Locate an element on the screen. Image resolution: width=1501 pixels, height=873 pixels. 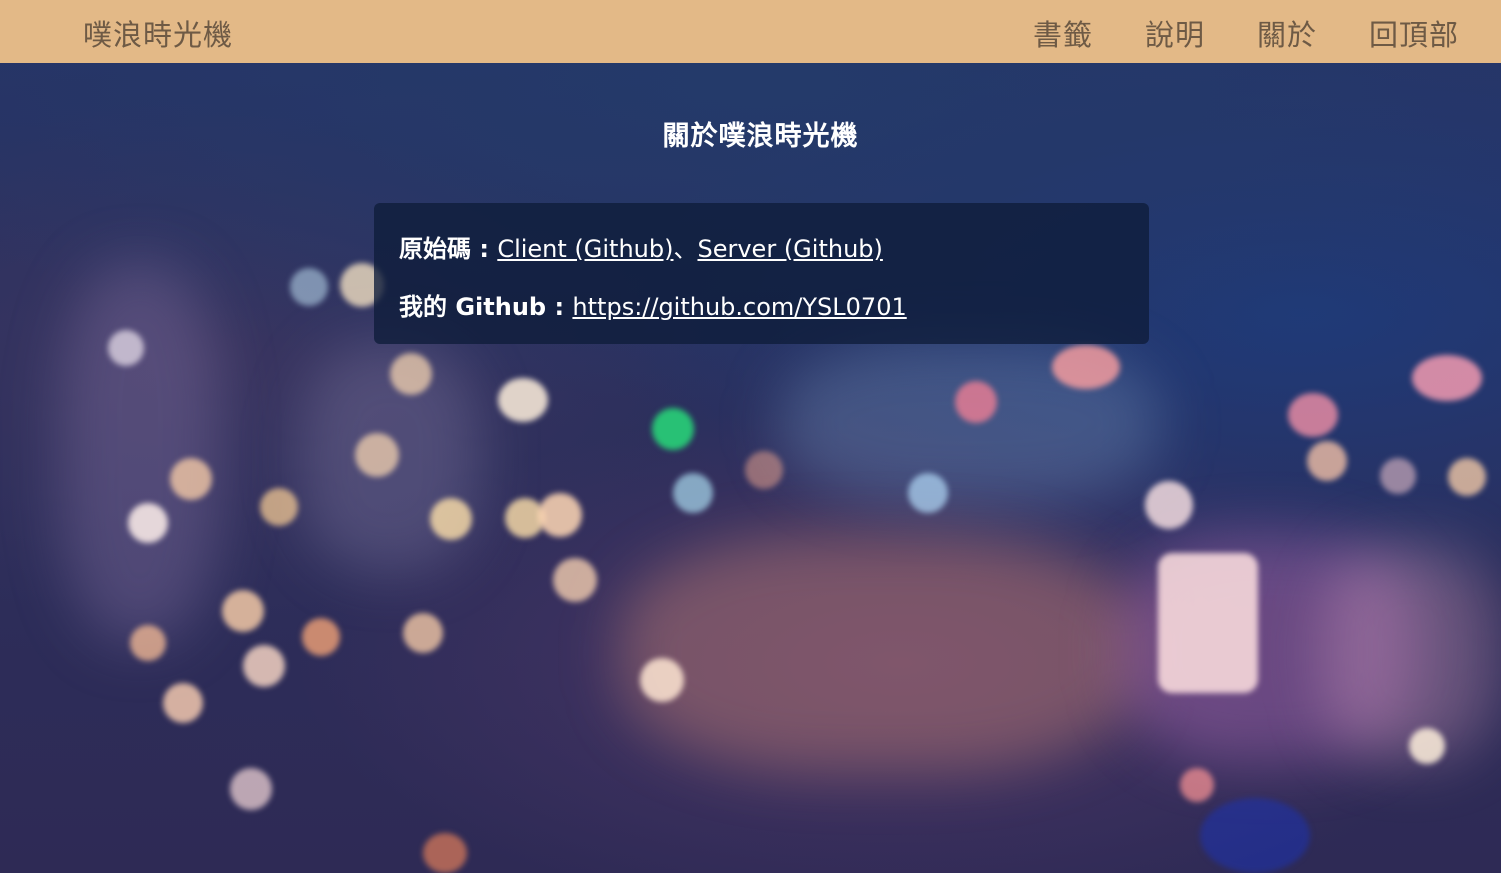
source-code-row: 原始碼 : Client (Github)、Server (Github) is located at coordinates (641, 246).